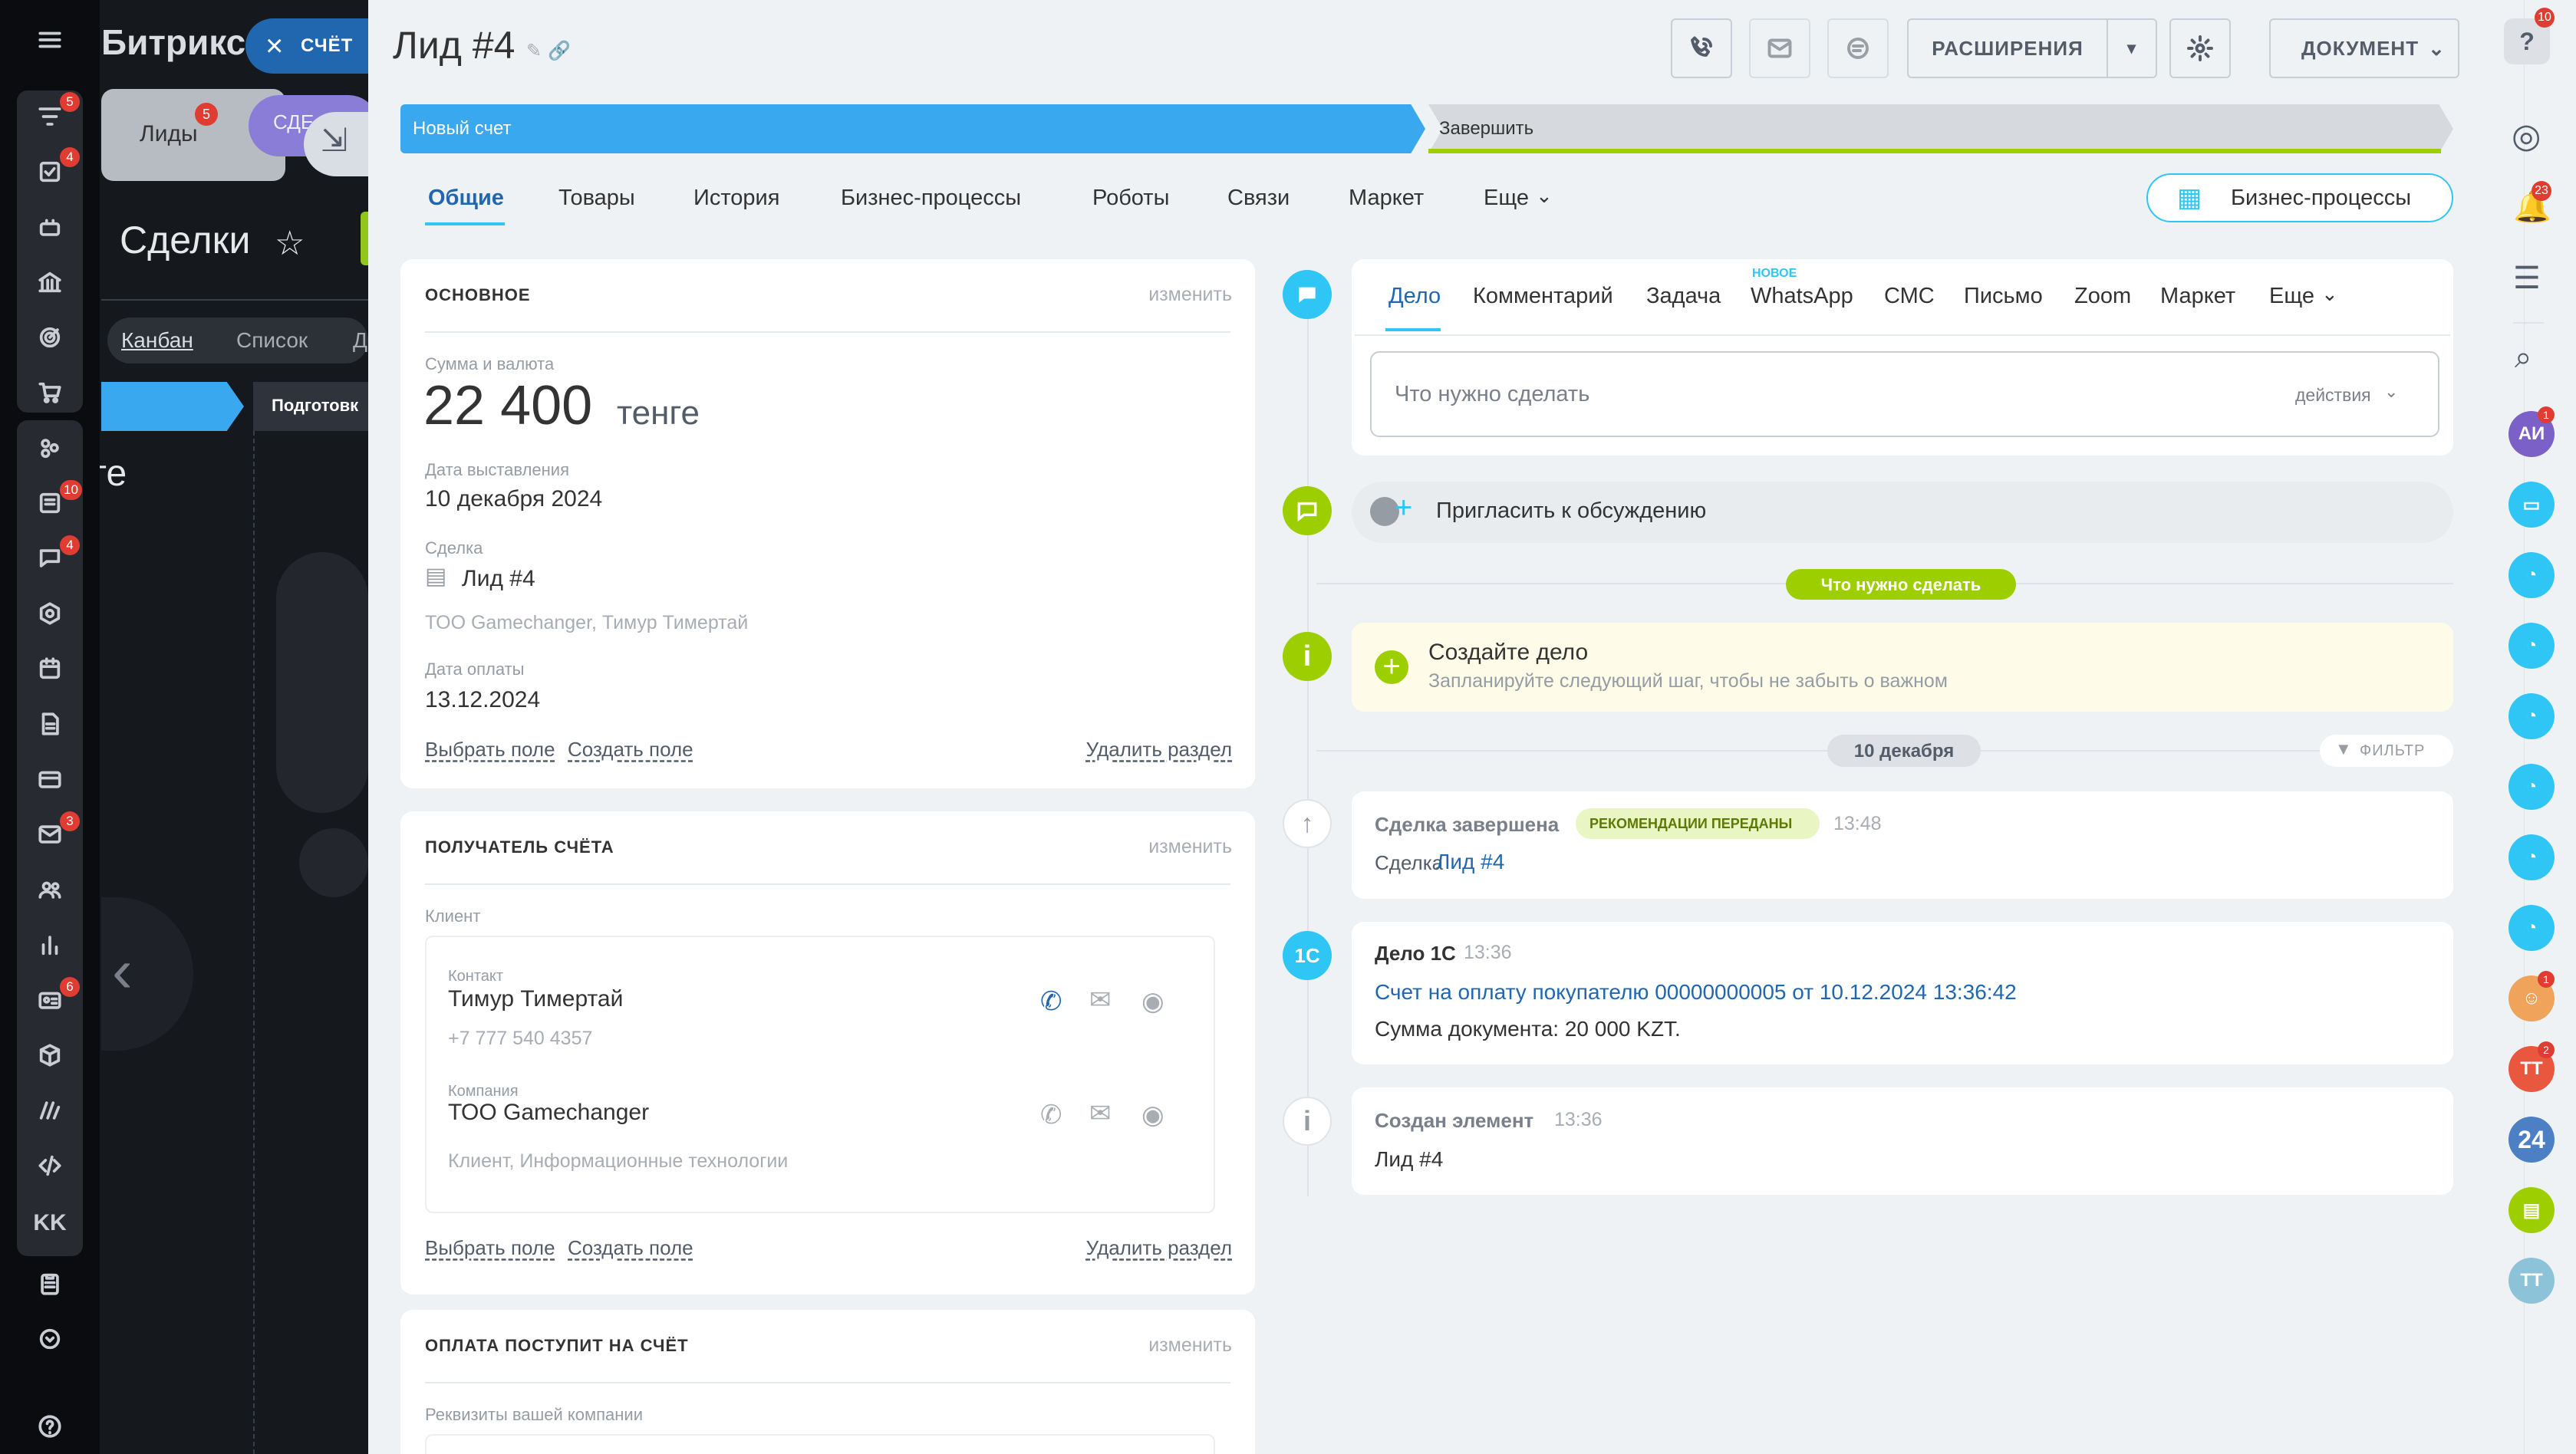 This screenshot has height=1454, width=2576. I want to click on nav-badge: 4, so click(70, 545).